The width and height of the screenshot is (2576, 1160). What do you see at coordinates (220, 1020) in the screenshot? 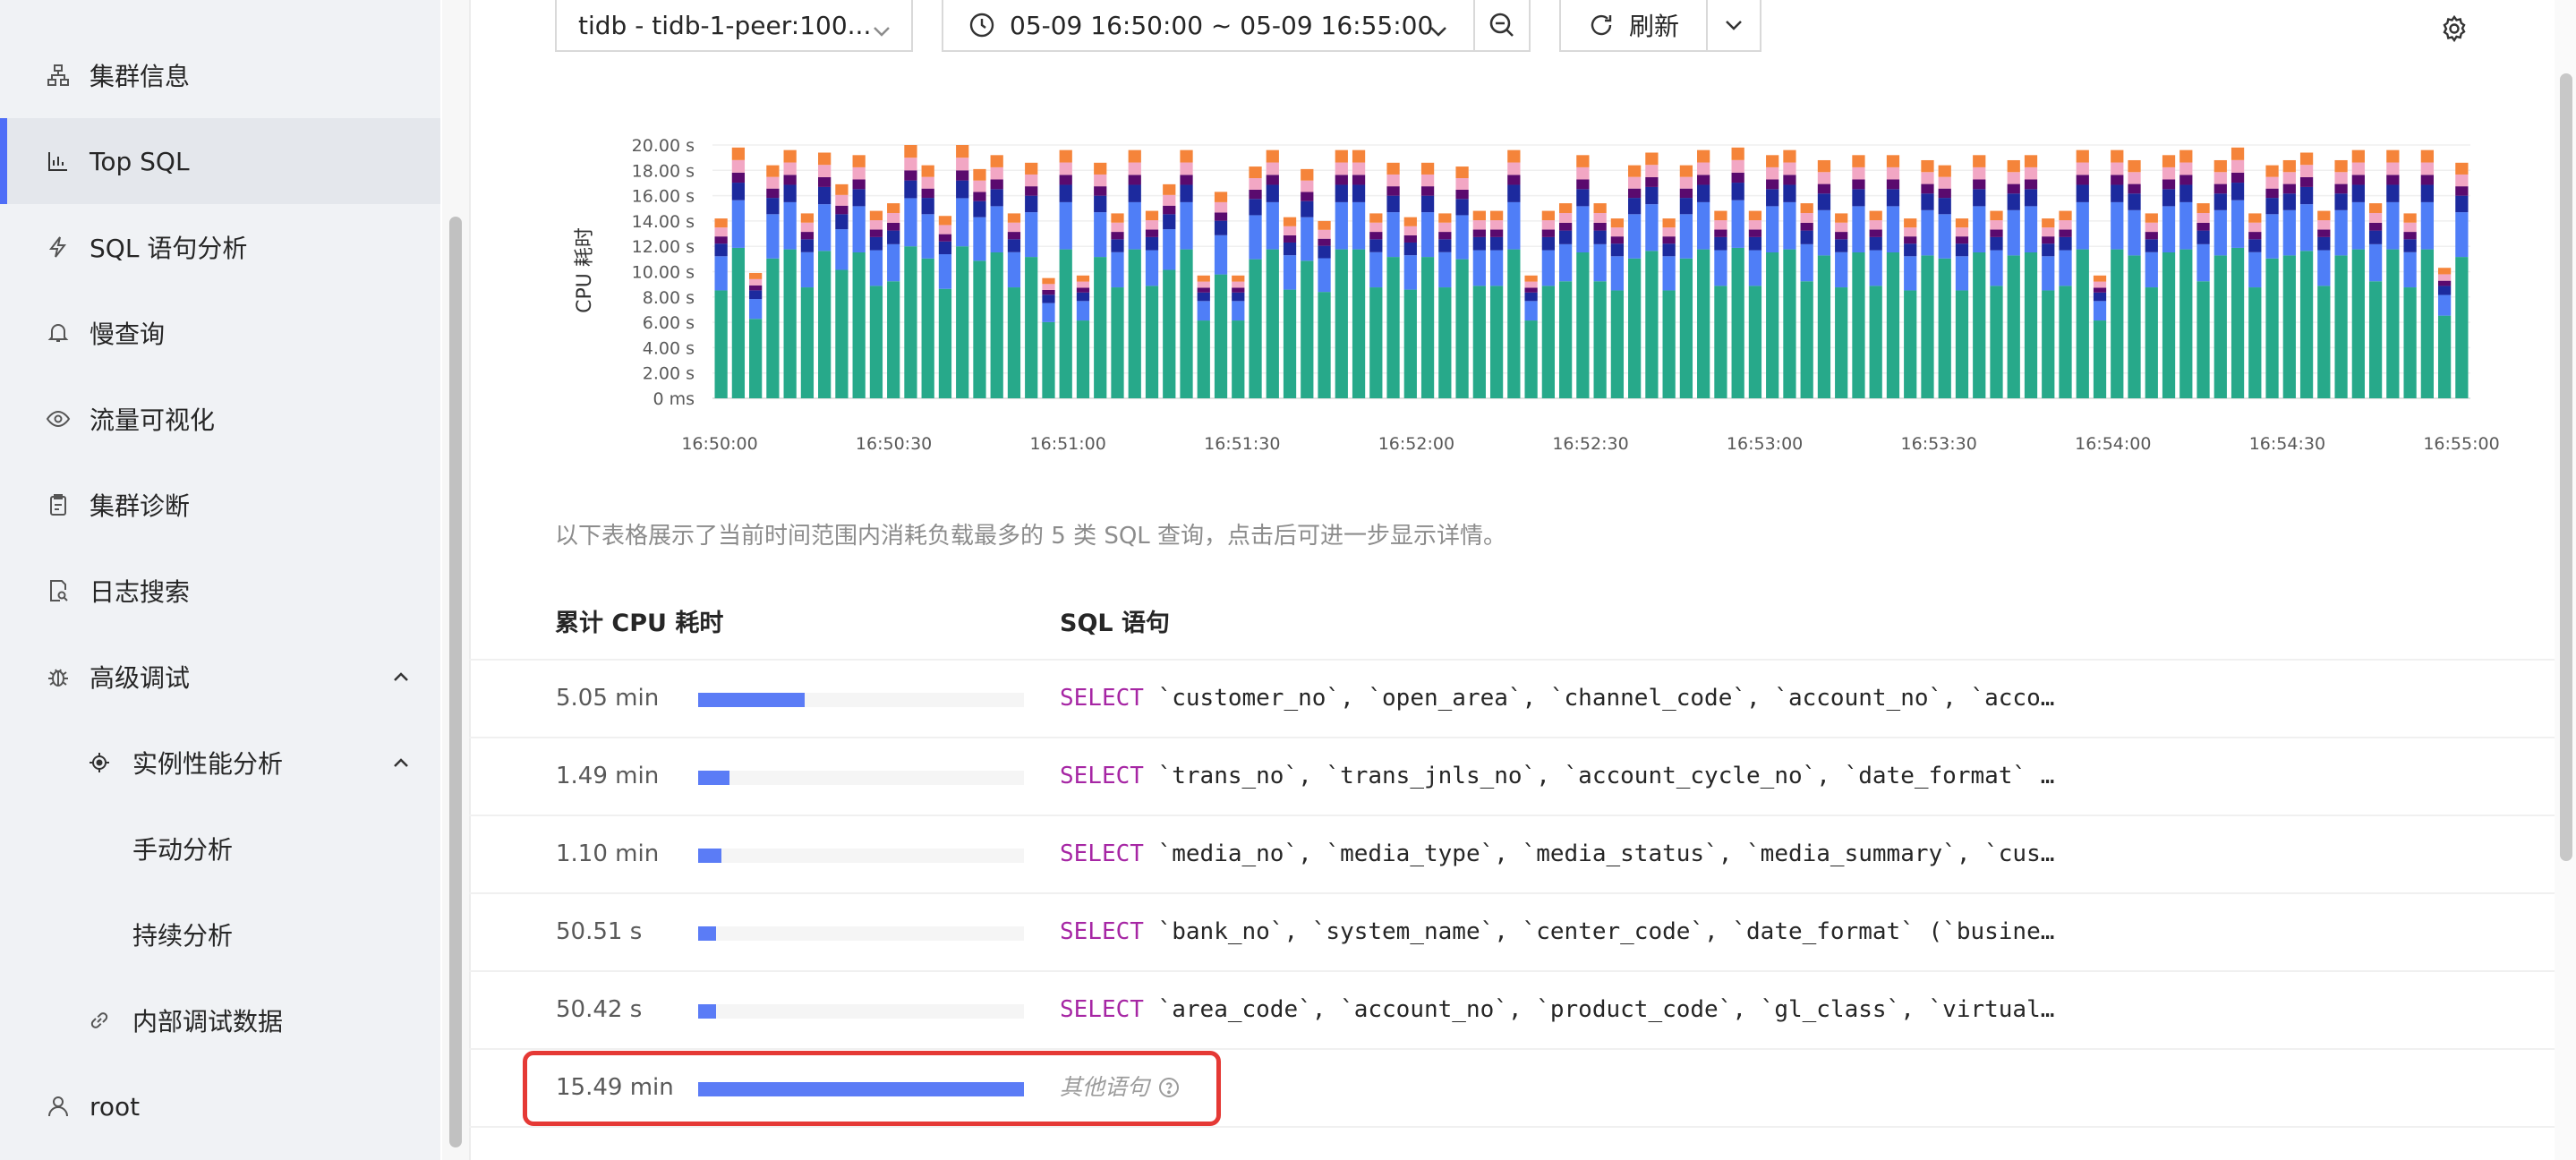
I see `sidebar-item-debug-data: 内部调试数据` at bounding box center [220, 1020].